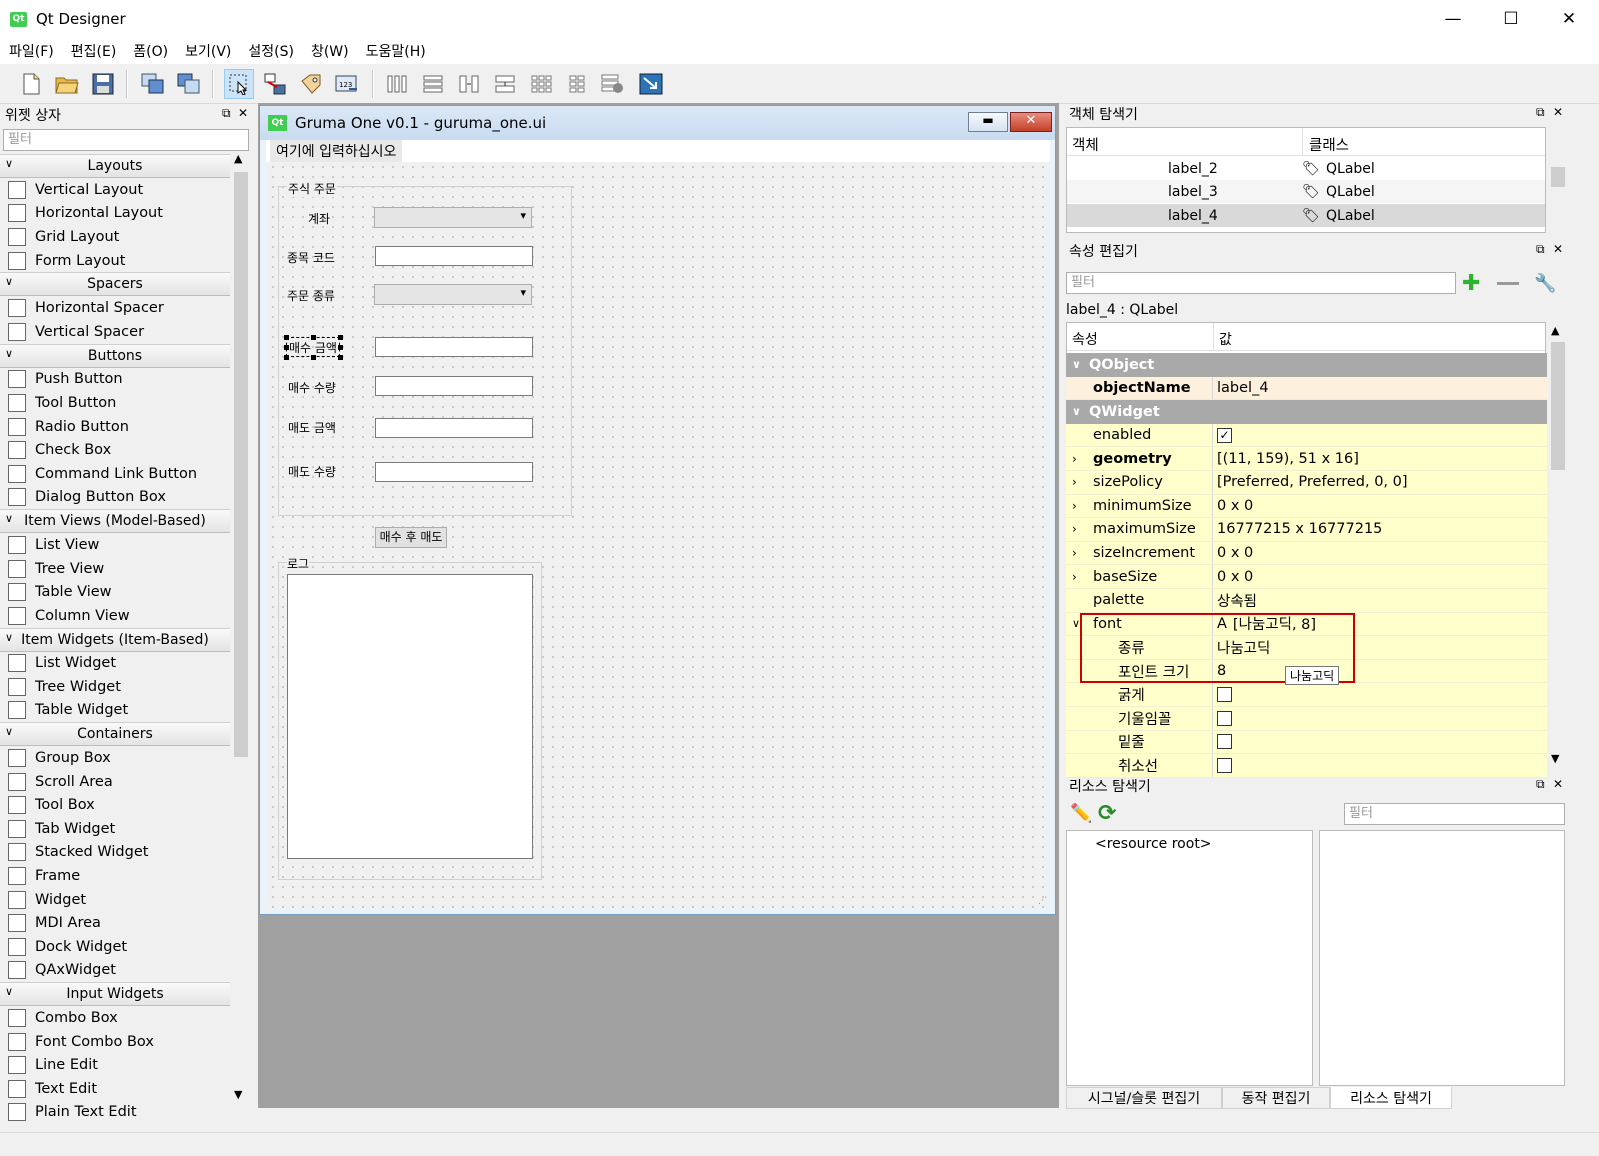 The width and height of the screenshot is (1599, 1156). Describe the element at coordinates (115, 664) in the screenshot. I see `widget-item: List Widget` at that location.